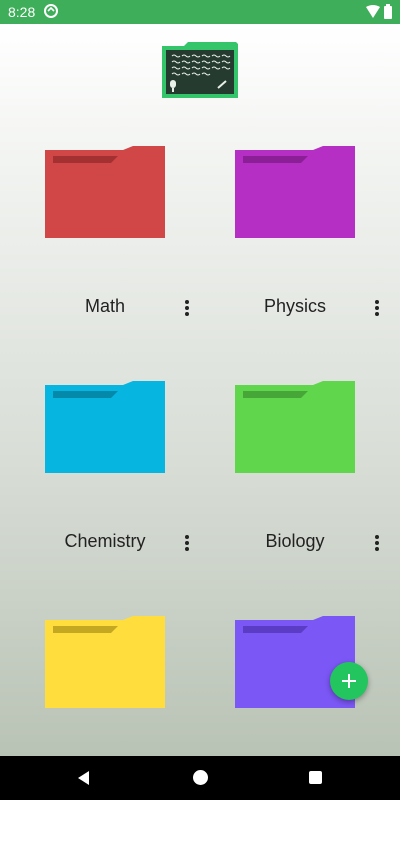  Describe the element at coordinates (95, 263) in the screenshot. I see `folder-card-math: Math` at that location.